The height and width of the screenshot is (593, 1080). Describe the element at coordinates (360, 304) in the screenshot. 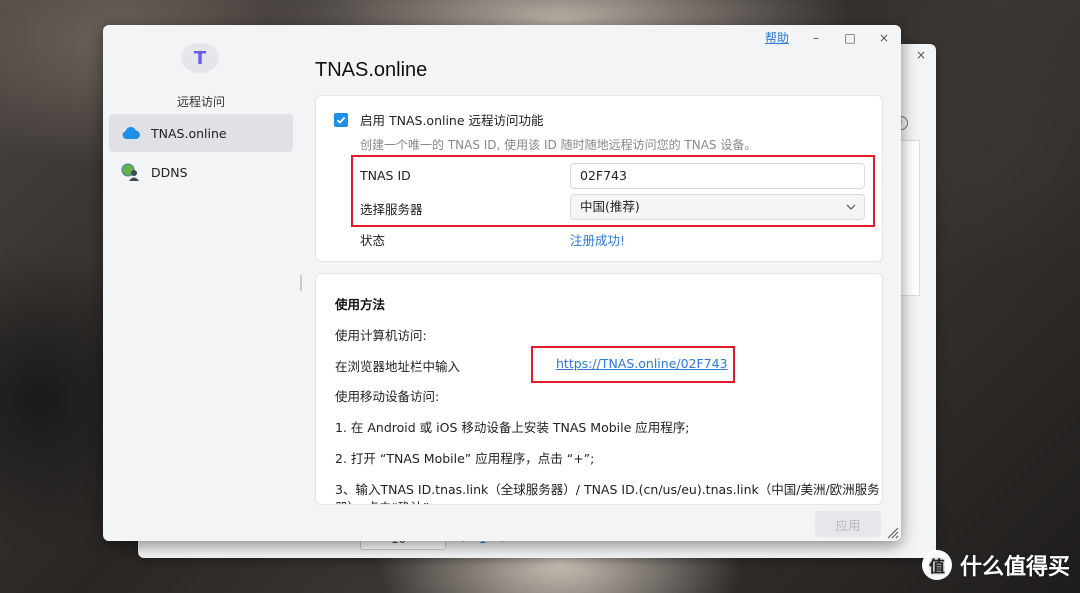

I see `usage-title: 使用方法` at that location.